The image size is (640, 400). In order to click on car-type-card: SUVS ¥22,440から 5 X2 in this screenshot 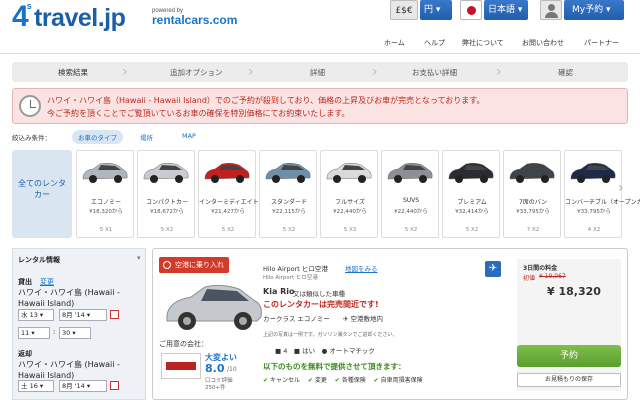, I will do `click(410, 194)`.